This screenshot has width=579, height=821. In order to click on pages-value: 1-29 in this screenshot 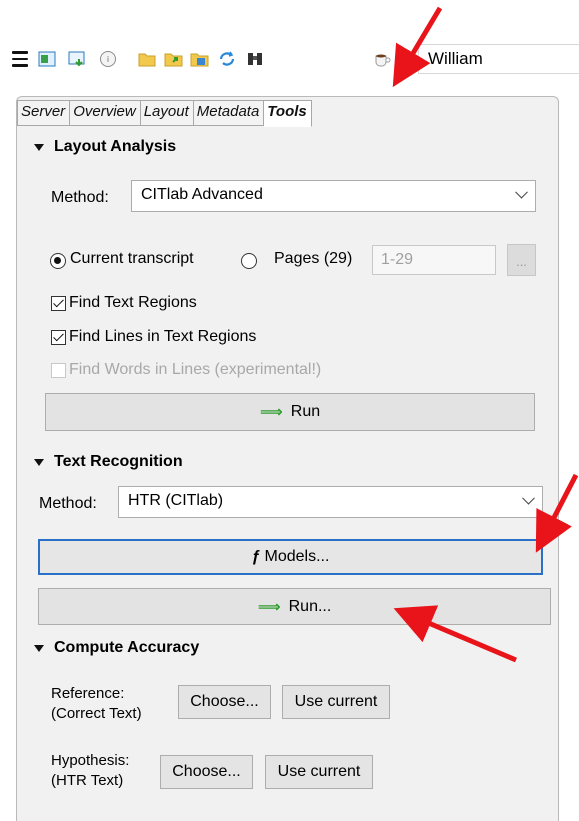, I will do `click(397, 259)`.